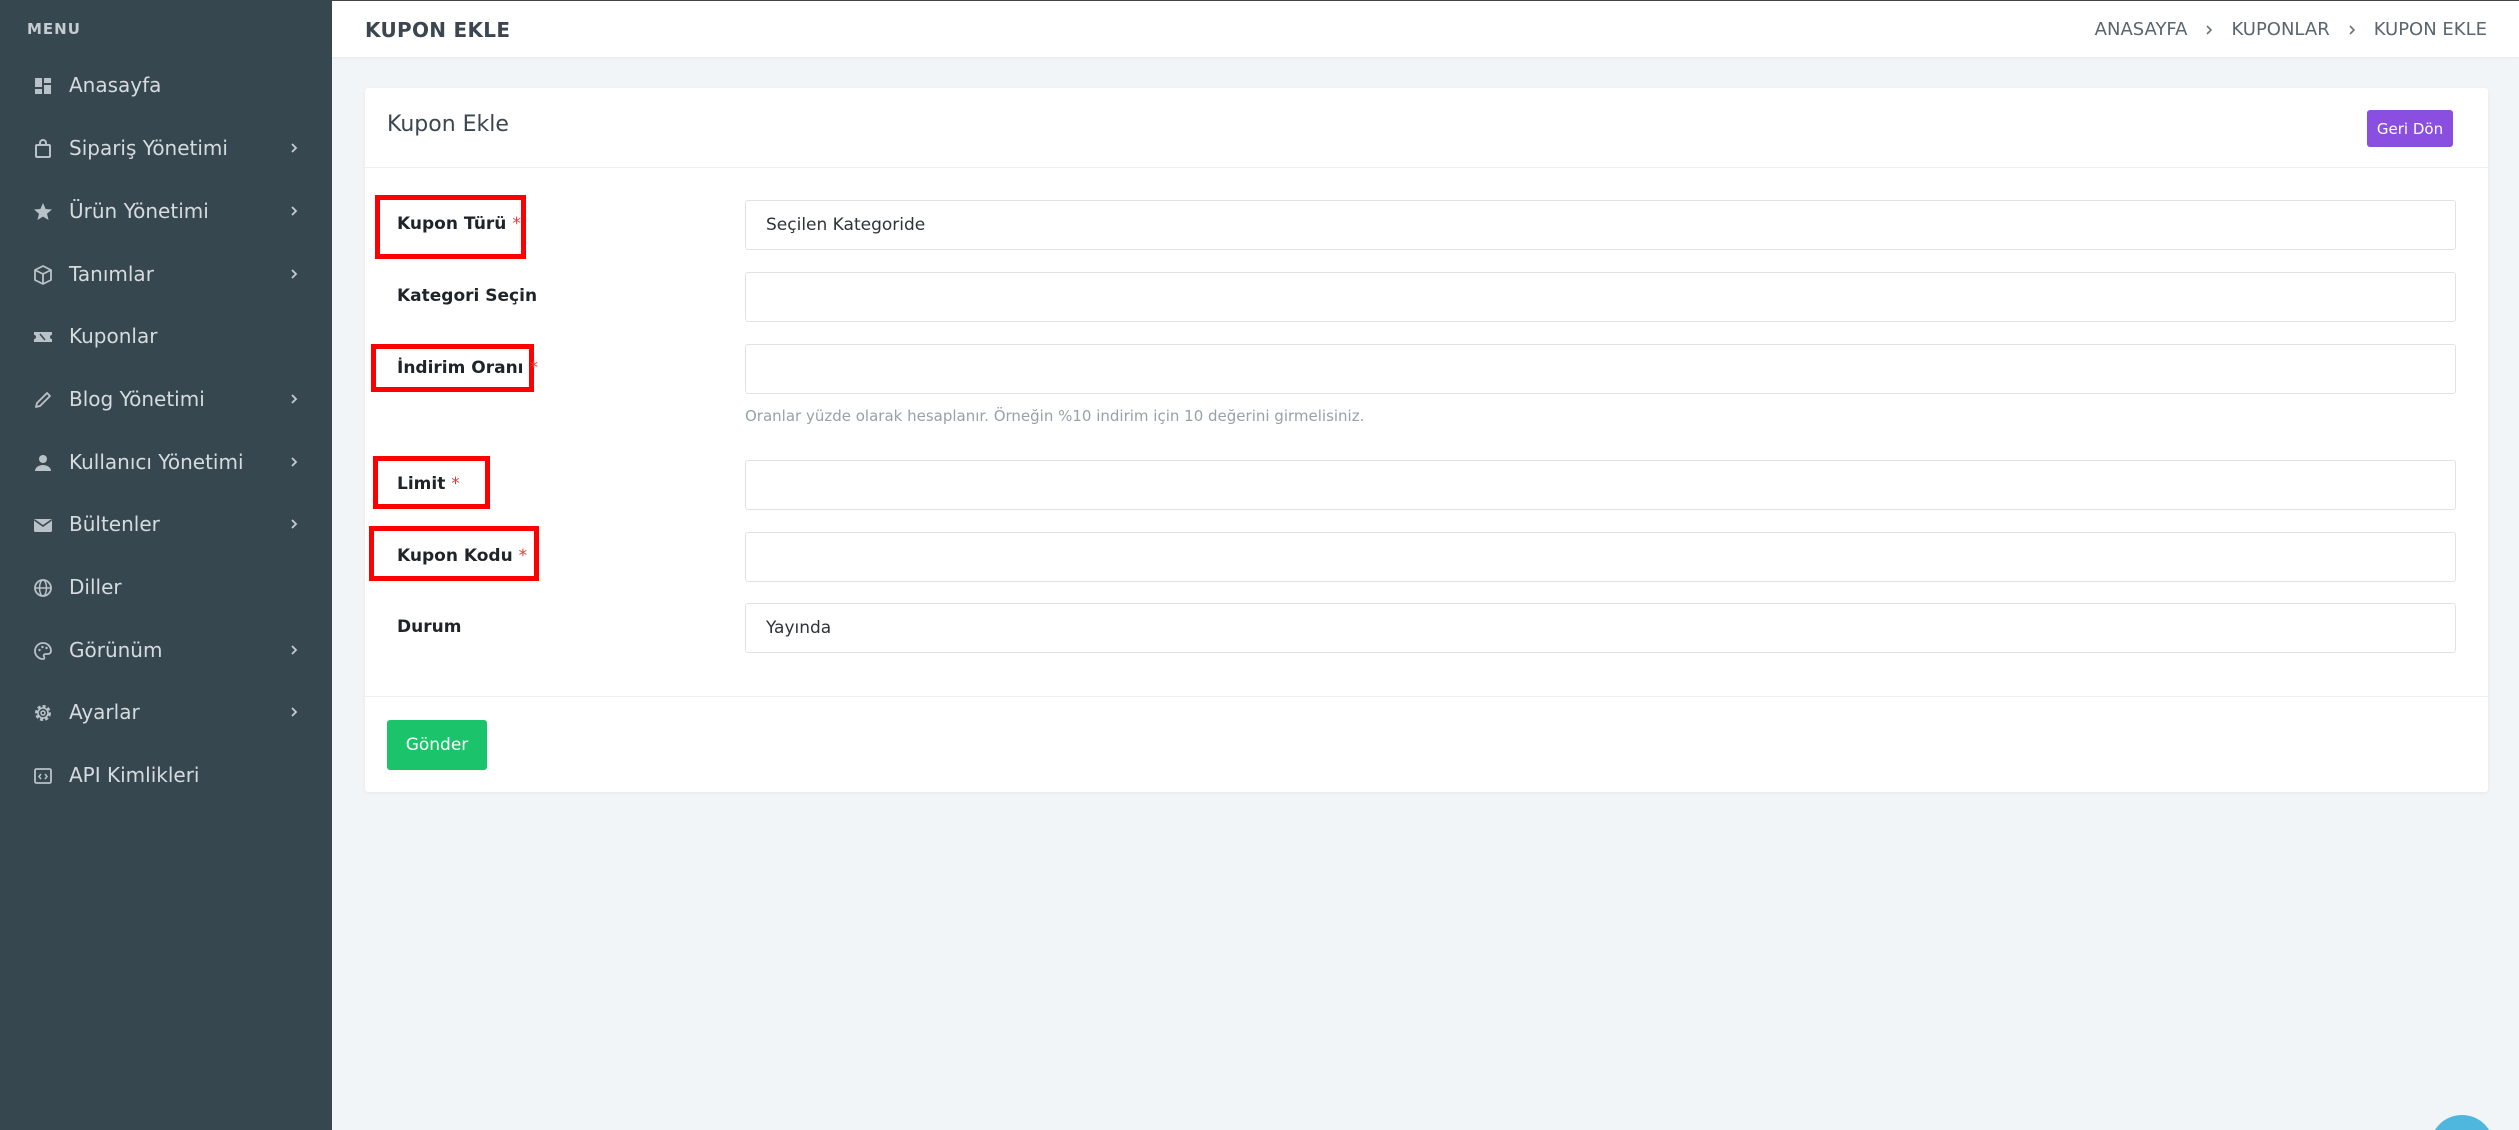  Describe the element at coordinates (2410, 128) in the screenshot. I see `back-button: Geri Dön` at that location.